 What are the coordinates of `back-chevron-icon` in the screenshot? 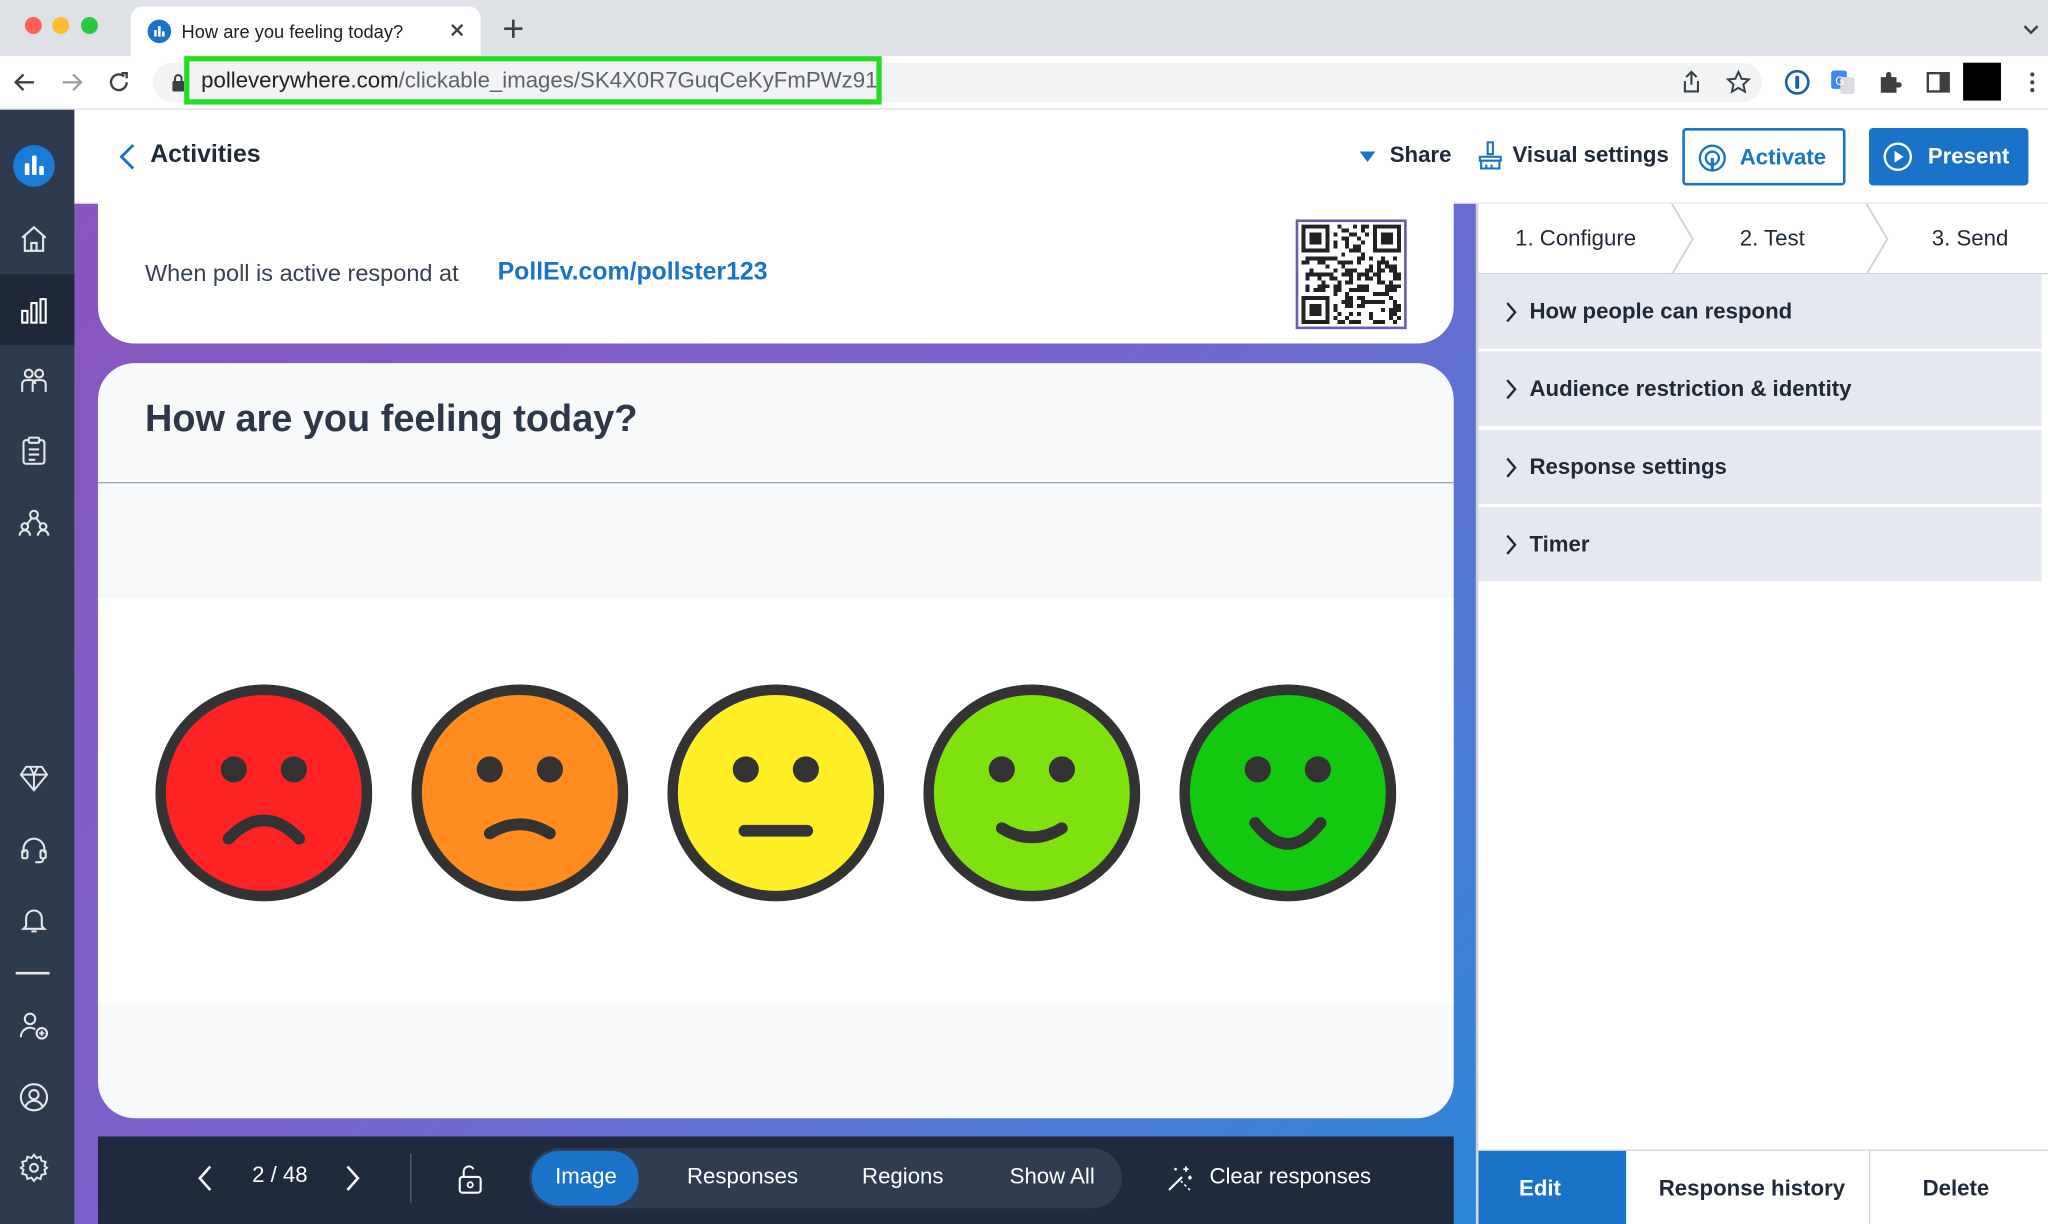 It's located at (126, 156).